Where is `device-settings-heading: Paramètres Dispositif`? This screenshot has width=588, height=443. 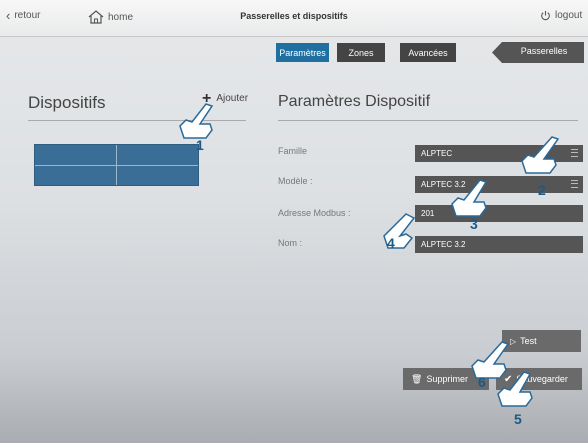
device-settings-heading: Paramètres Dispositif is located at coordinates (354, 101).